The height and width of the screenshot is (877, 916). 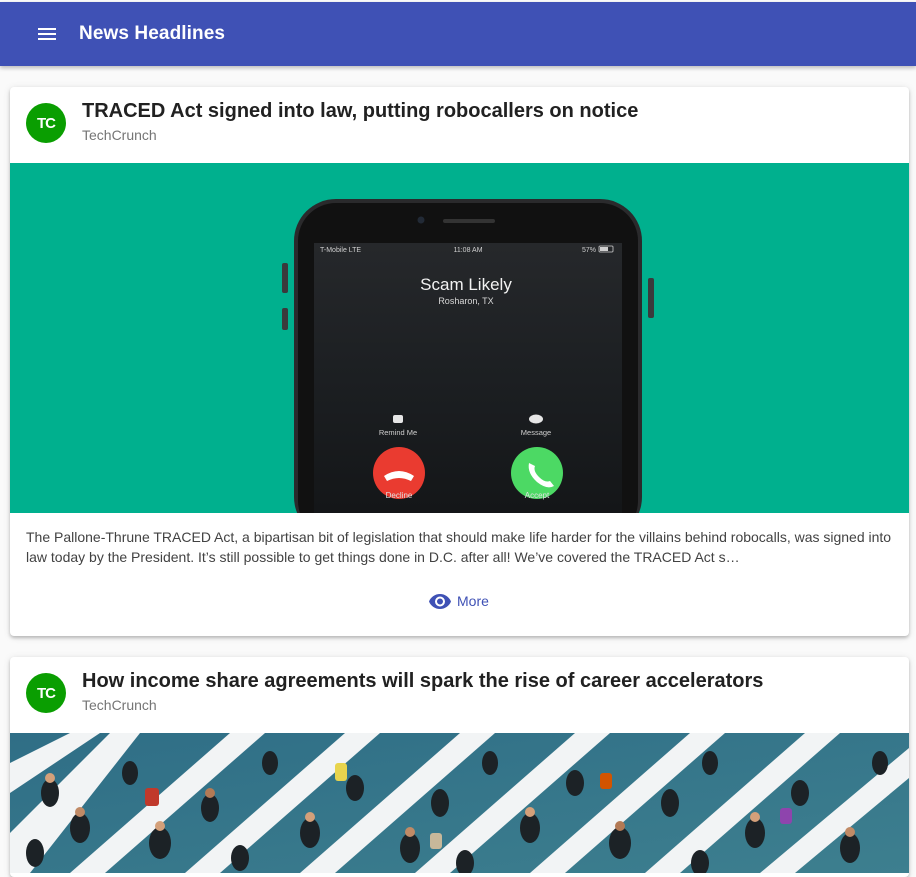 I want to click on eye-icon, so click(x=440, y=601).